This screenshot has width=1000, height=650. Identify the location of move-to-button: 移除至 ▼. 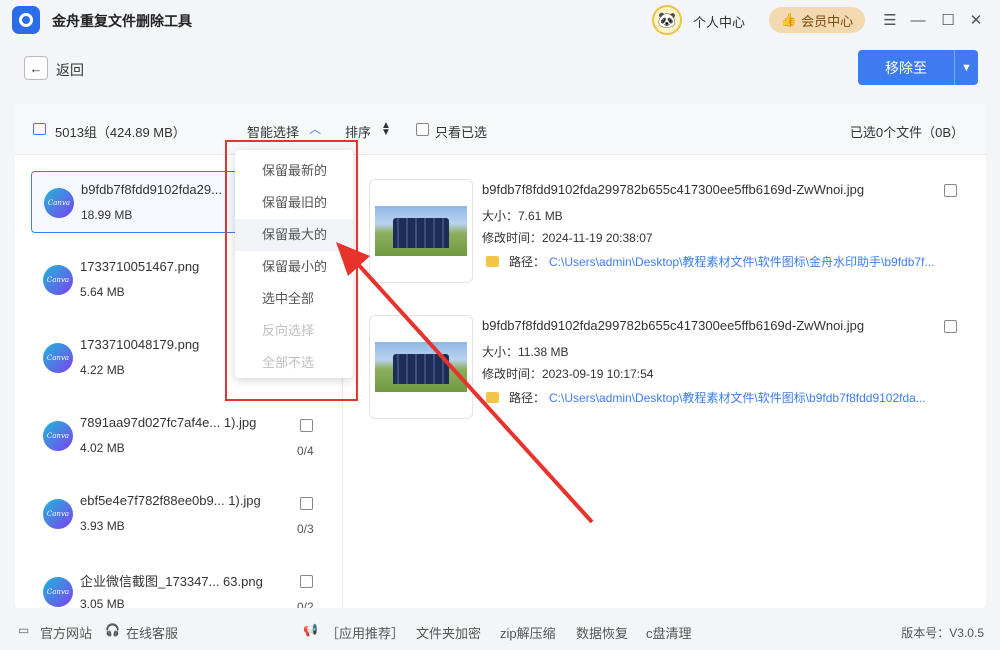
(918, 67).